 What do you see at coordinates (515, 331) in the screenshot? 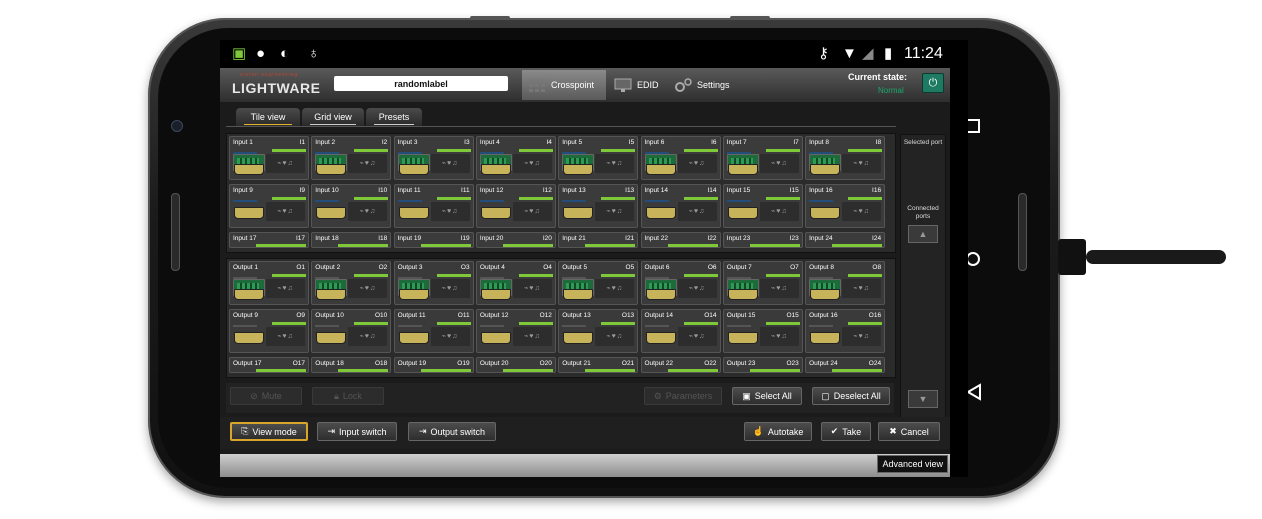
I see `output-tile: Output 12 O12 ⌁♥♫` at bounding box center [515, 331].